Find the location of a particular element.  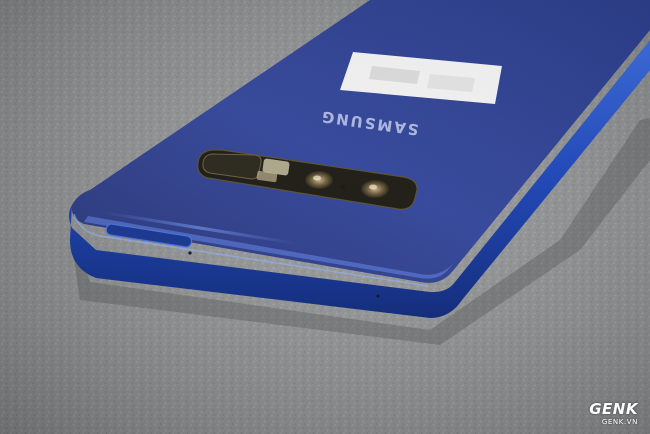

watermark-domain: GENK.VN is located at coordinates (619, 422).